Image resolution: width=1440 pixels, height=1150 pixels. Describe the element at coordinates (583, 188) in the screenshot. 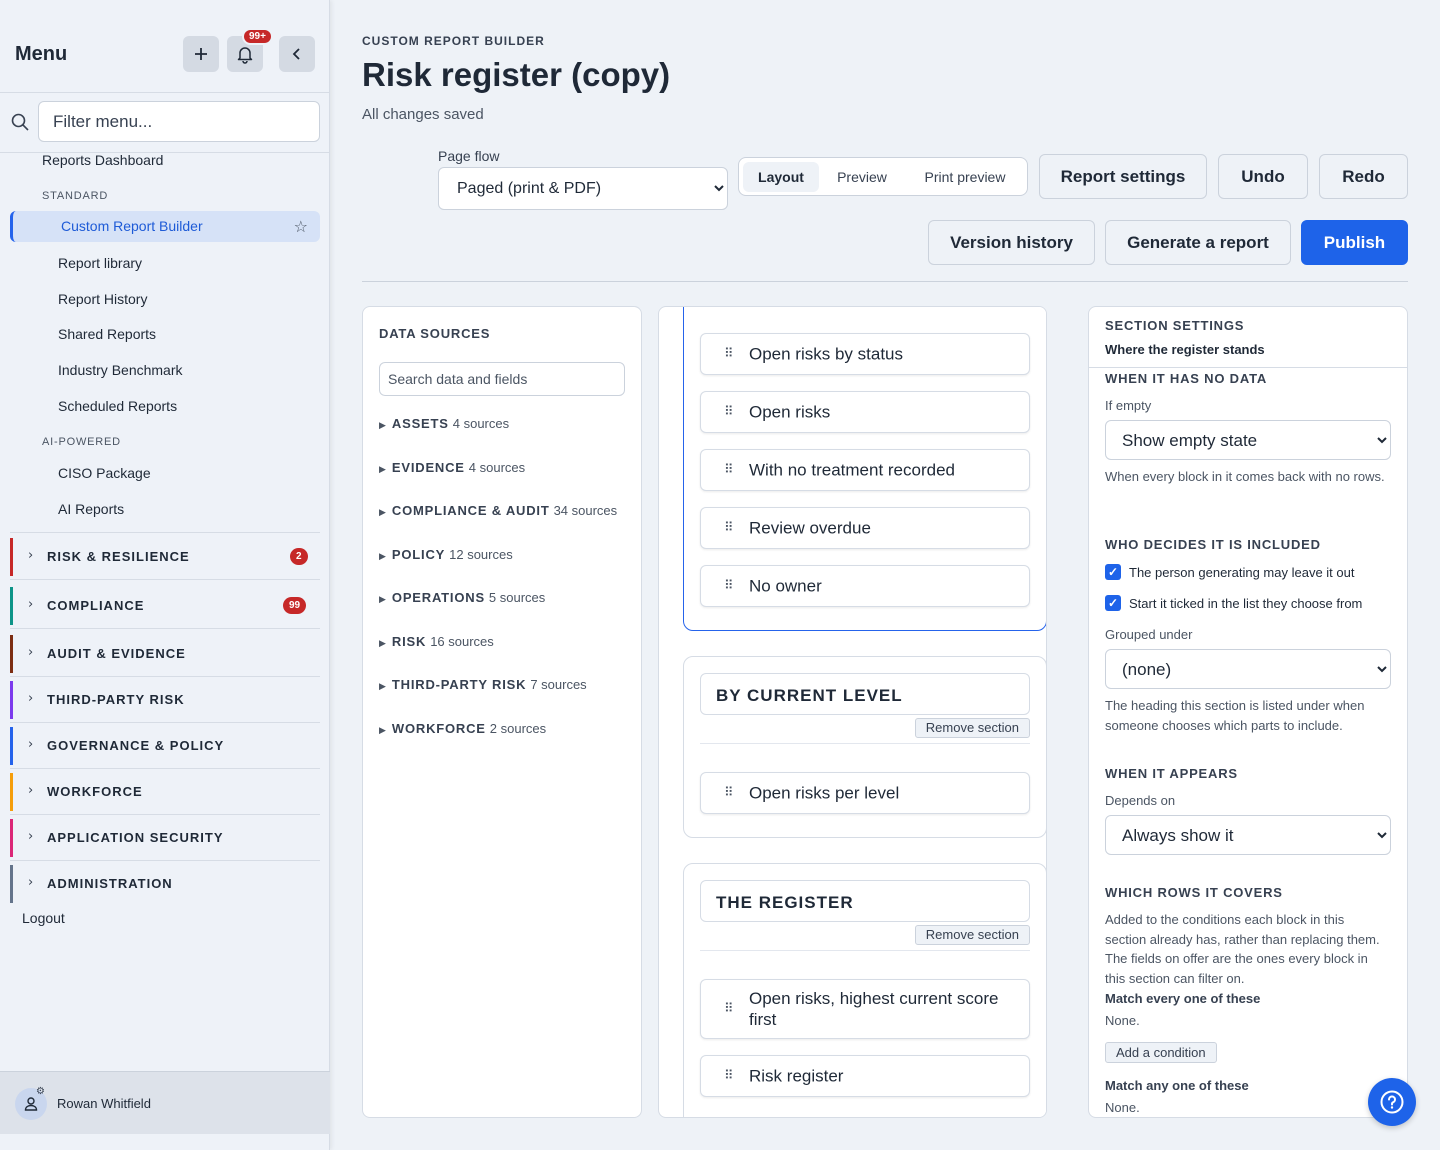

I see `page-flow-select: Paged (print & PDF)` at that location.